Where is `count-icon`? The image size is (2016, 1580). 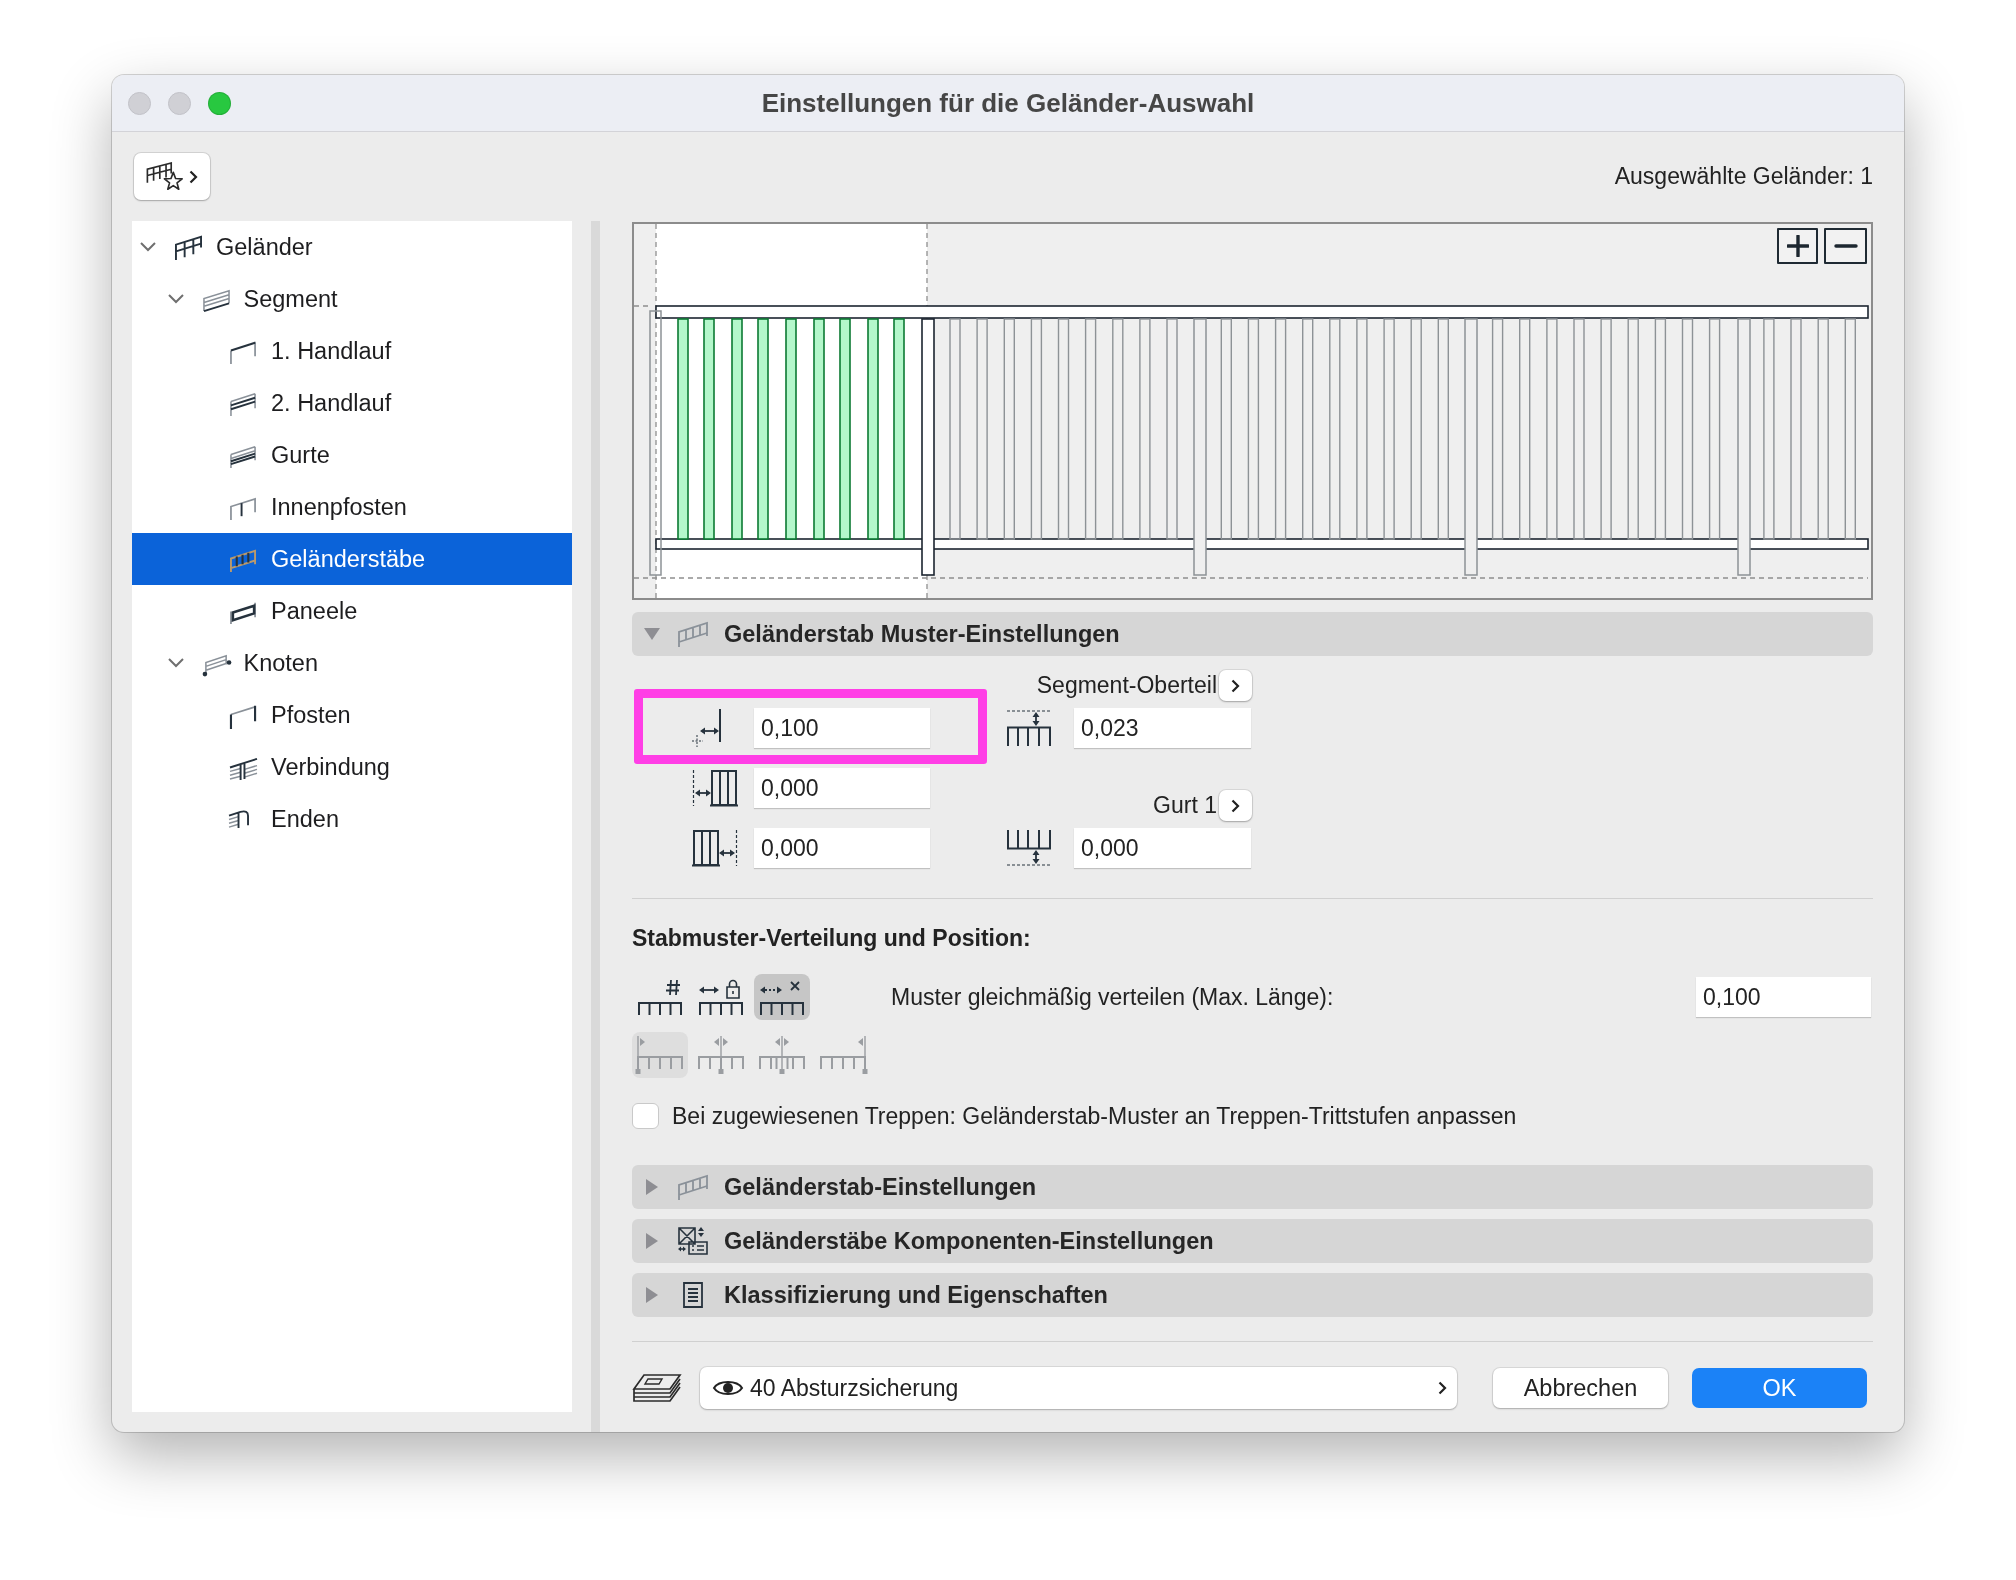
count-icon is located at coordinates (660, 997).